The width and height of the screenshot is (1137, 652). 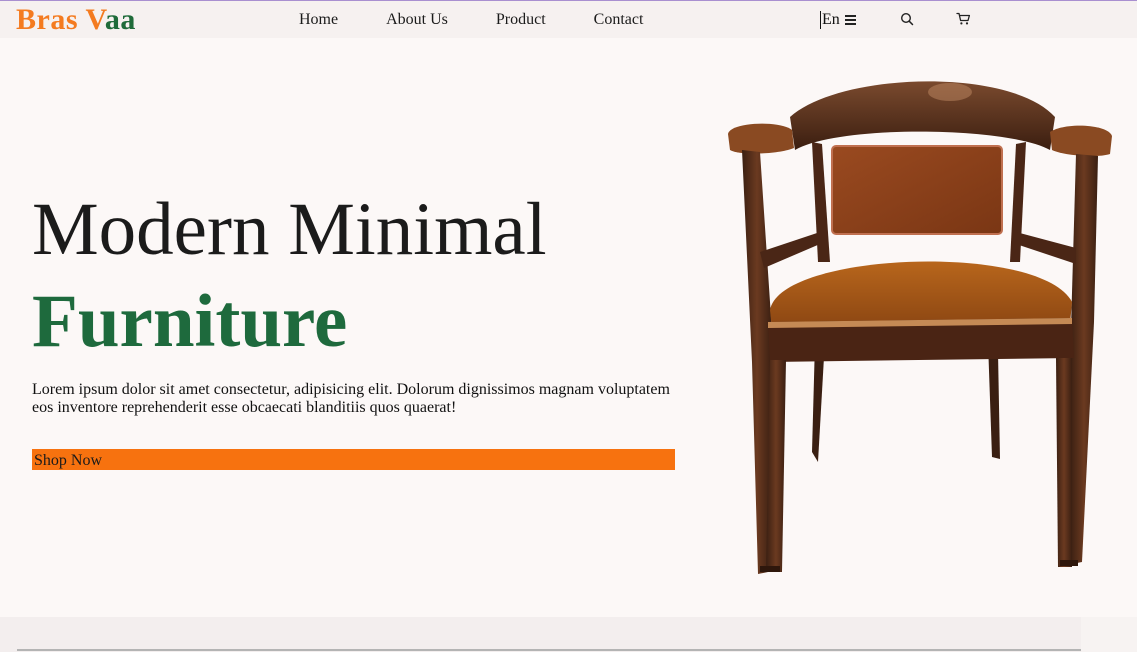 I want to click on next-section-band, so click(x=568, y=634).